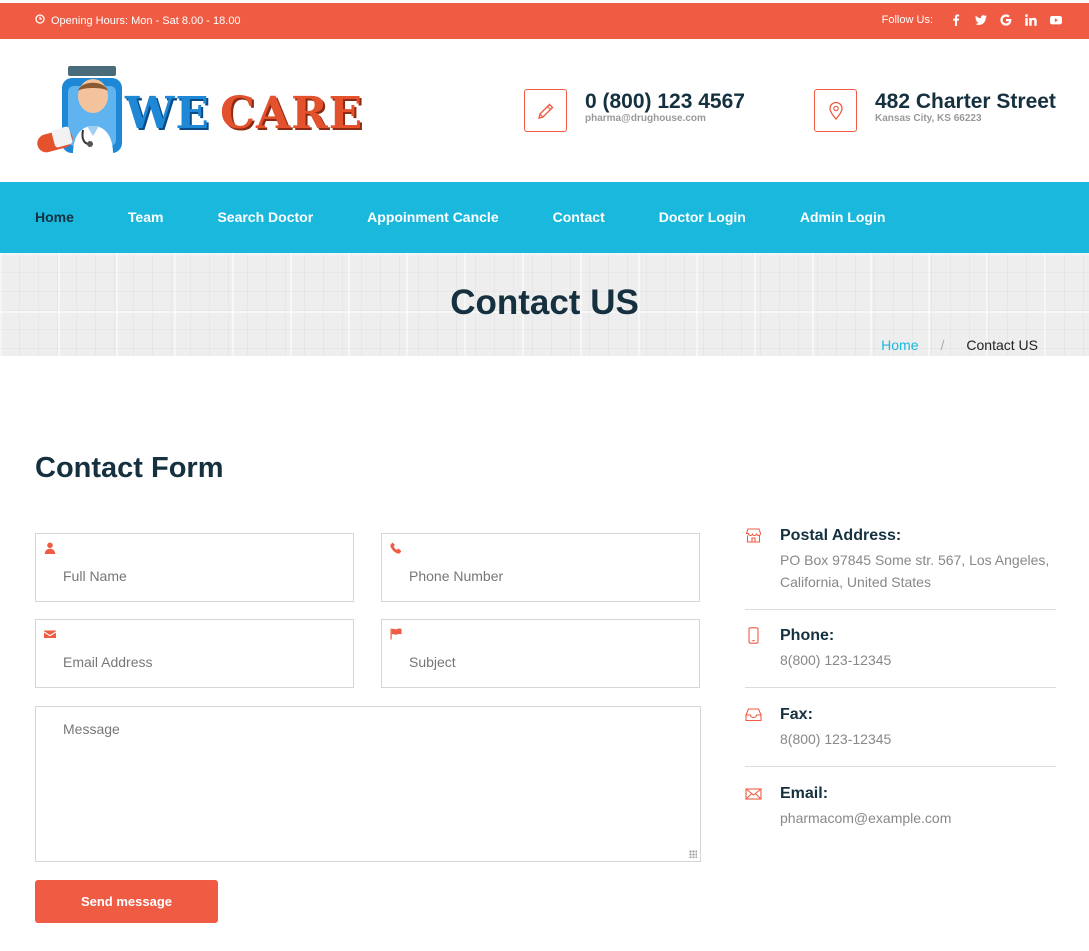  What do you see at coordinates (549, 576) in the screenshot?
I see `phone-number-input` at bounding box center [549, 576].